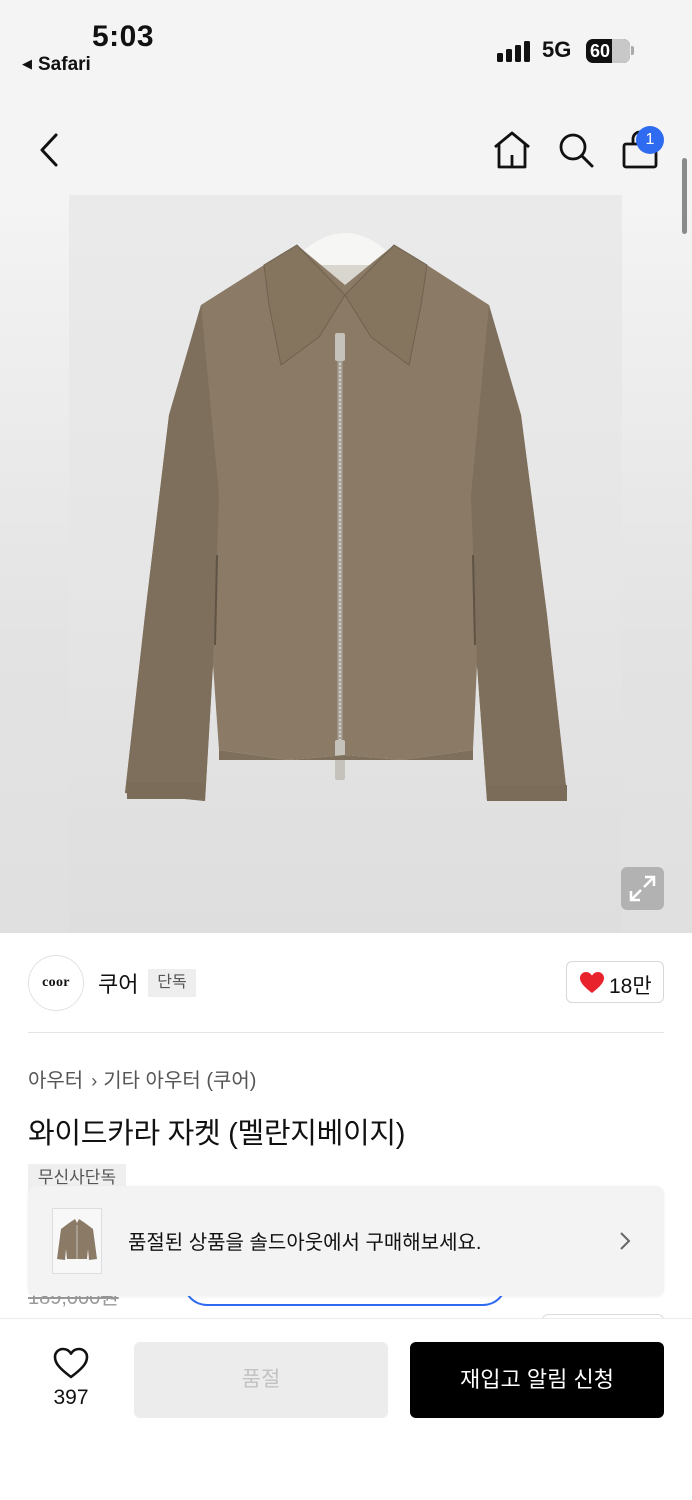 This screenshot has height=1500, width=692. I want to click on jacket-thumbnail-icon, so click(77, 1239).